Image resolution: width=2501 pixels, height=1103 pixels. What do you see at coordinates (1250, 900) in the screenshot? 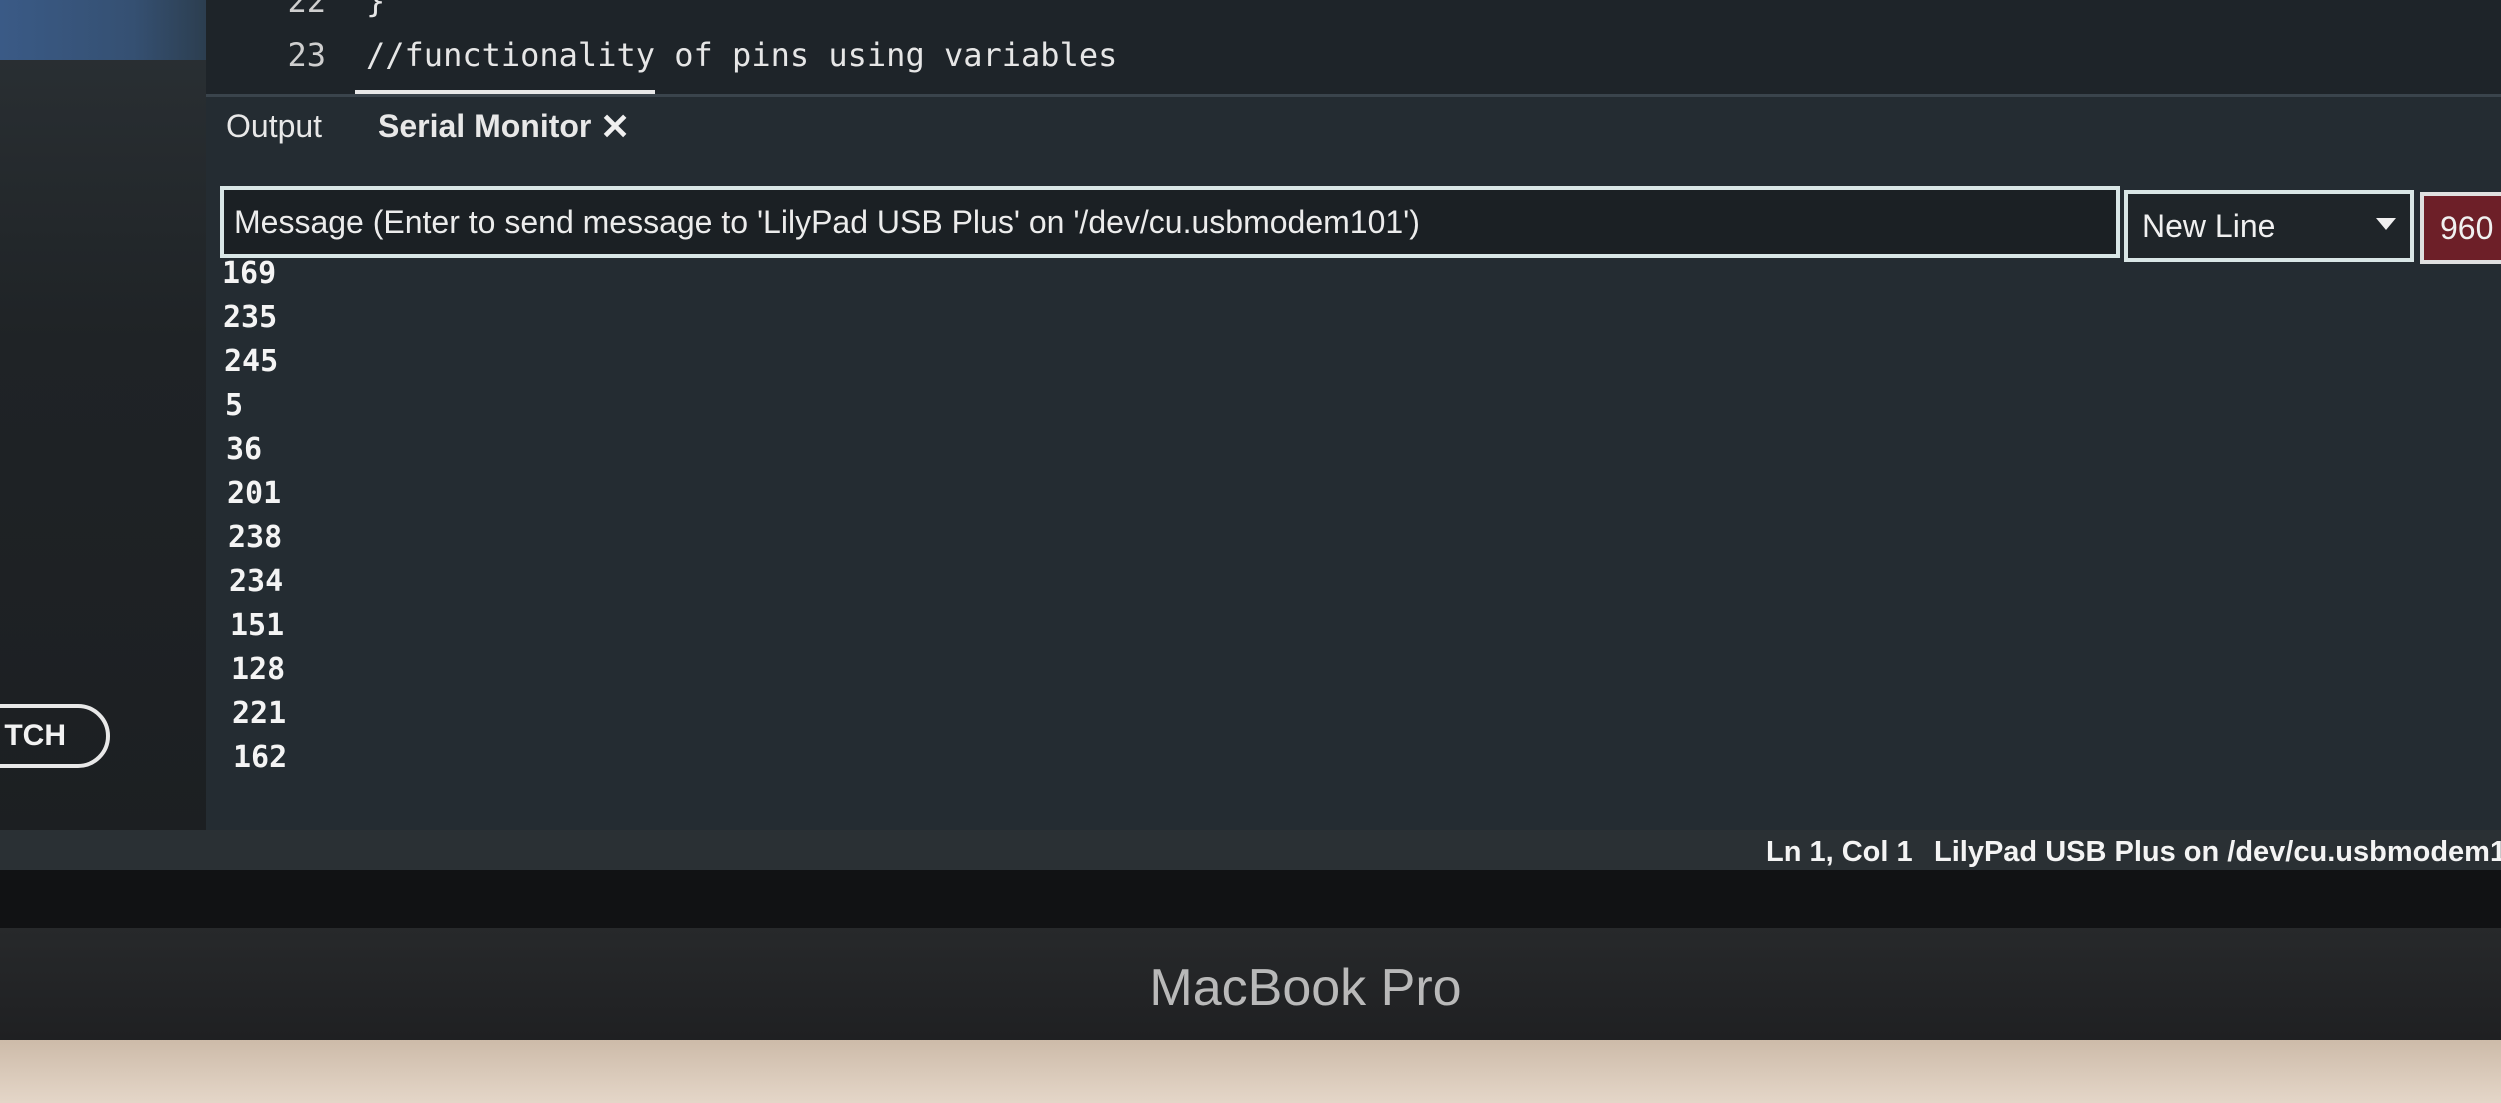
I see `screen-bezel` at bounding box center [1250, 900].